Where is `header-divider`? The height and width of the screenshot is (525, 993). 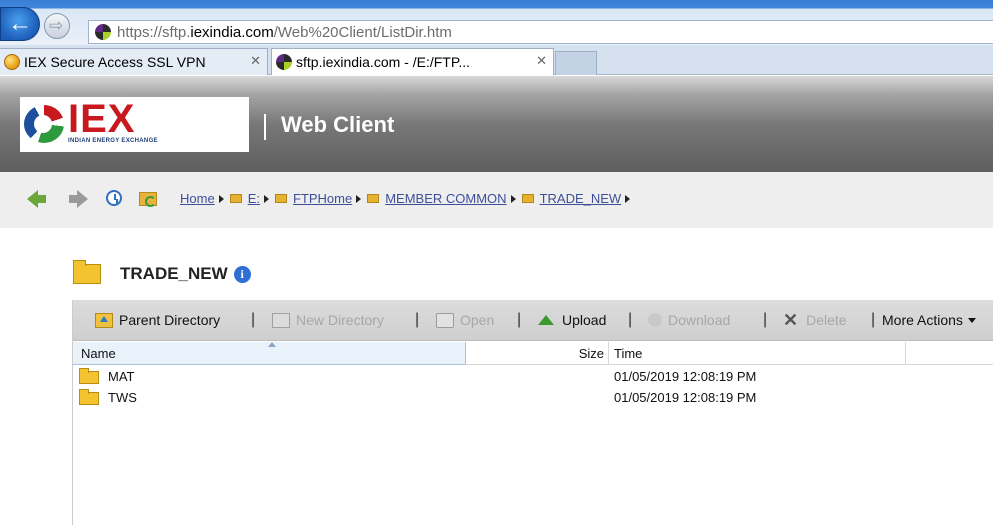 header-divider is located at coordinates (265, 127).